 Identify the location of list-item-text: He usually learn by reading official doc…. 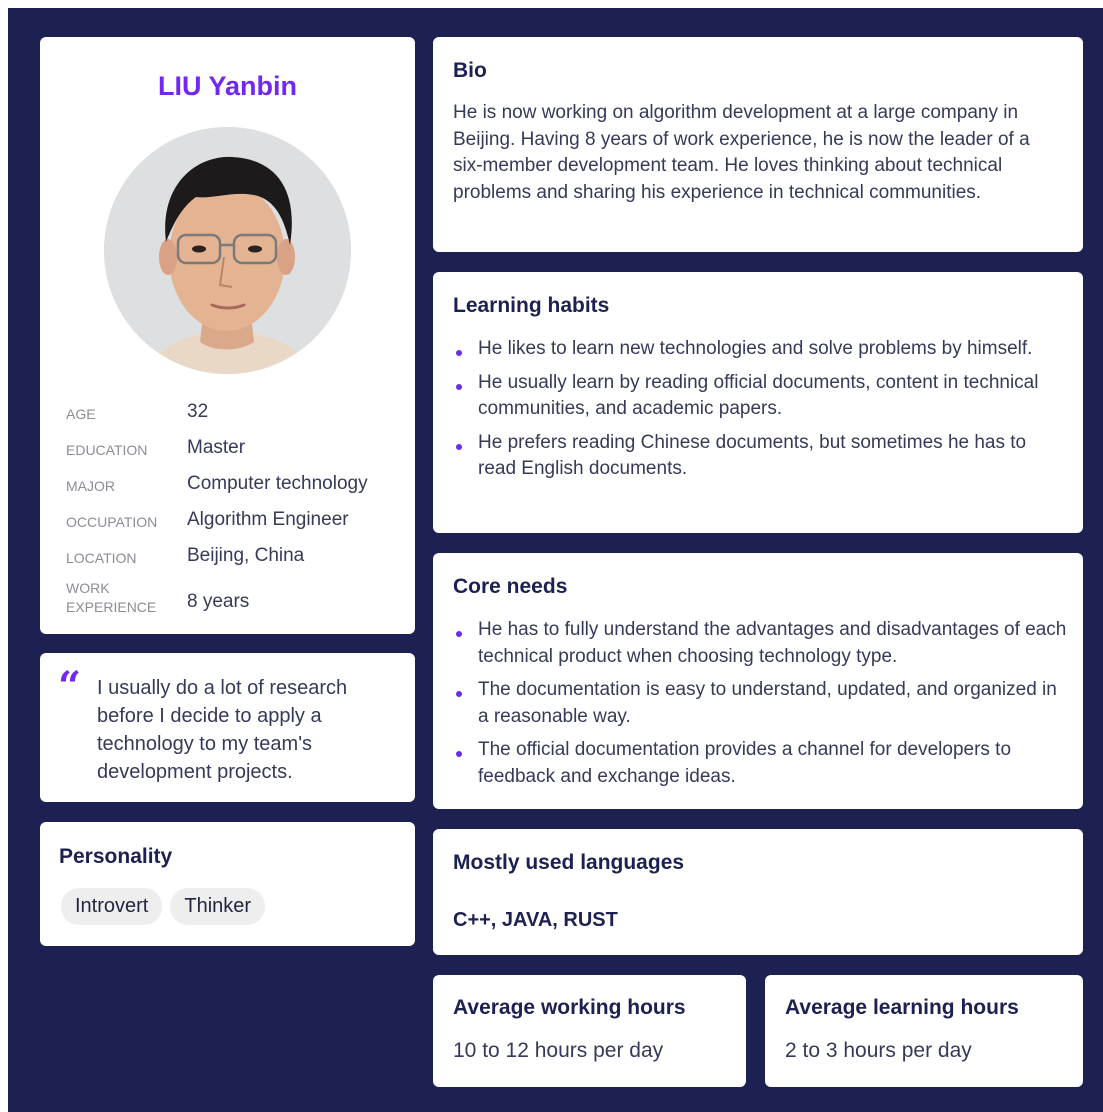
(758, 395).